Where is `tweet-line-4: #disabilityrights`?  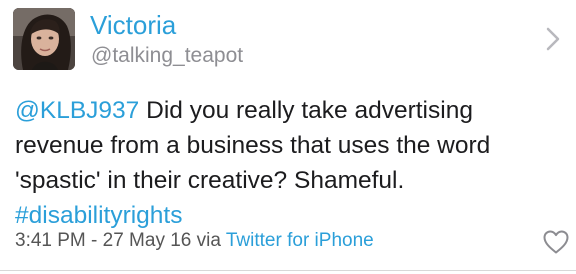
tweet-line-4: #disabilityrights is located at coordinates (290, 215).